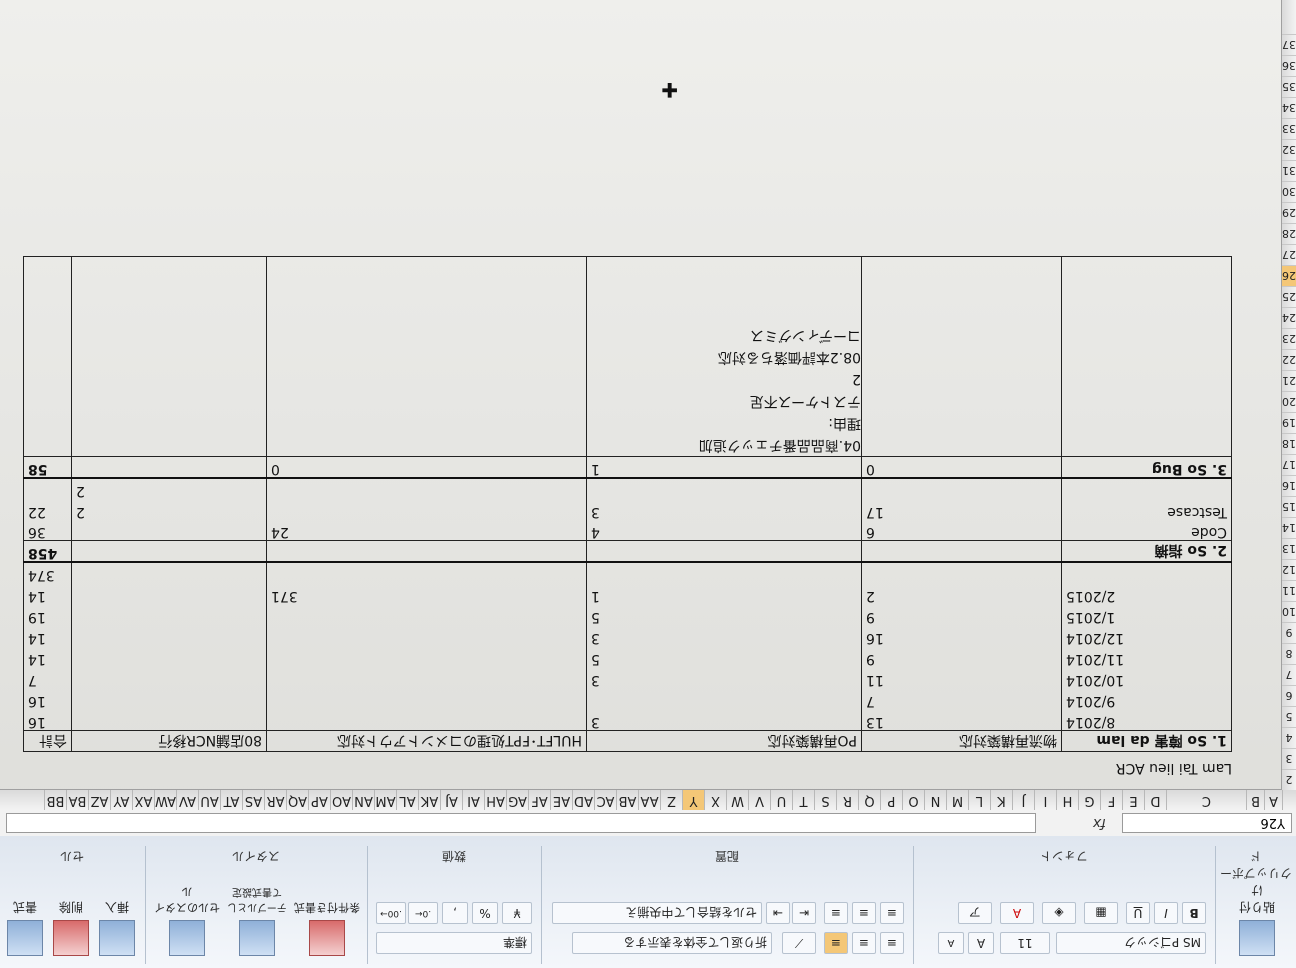  What do you see at coordinates (1289, 317) in the screenshot?
I see `row-header: 24` at bounding box center [1289, 317].